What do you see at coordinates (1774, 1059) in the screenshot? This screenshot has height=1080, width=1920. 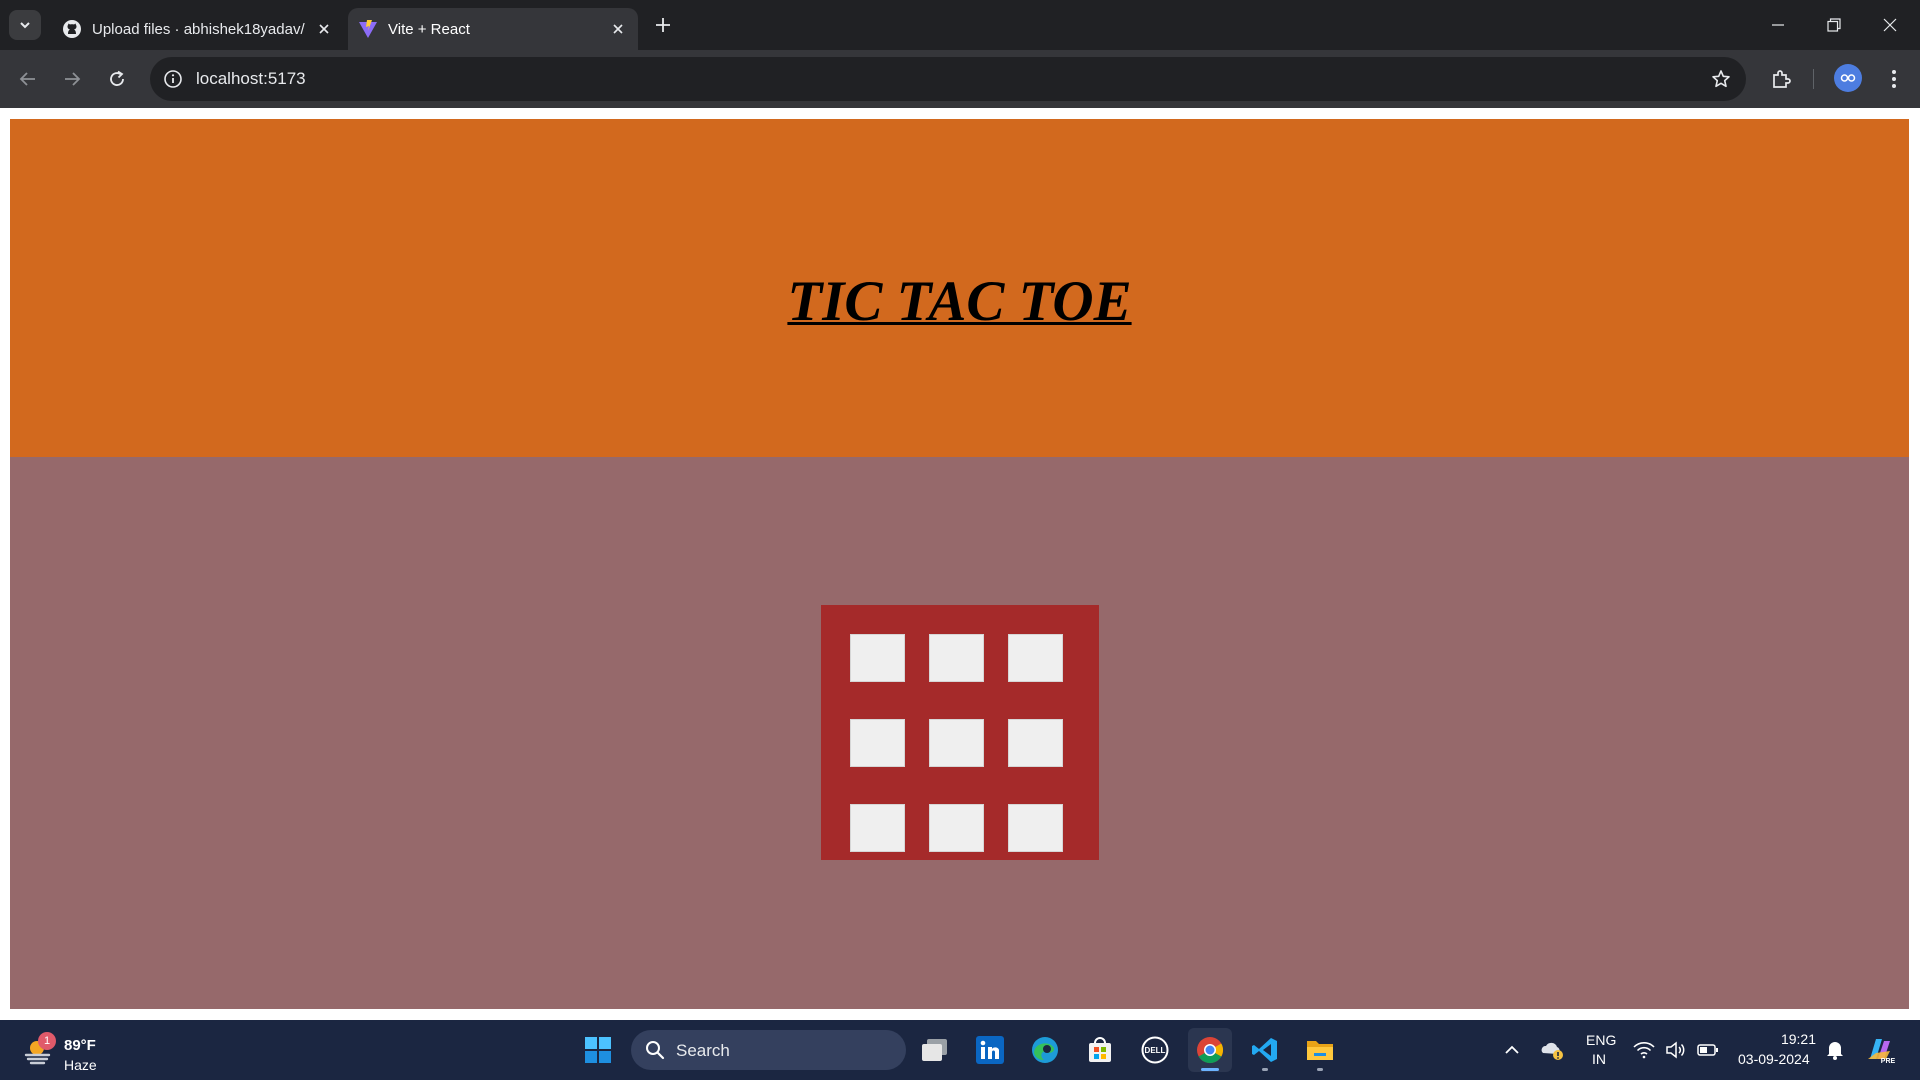 I see `clock-date: 03-09-2024` at bounding box center [1774, 1059].